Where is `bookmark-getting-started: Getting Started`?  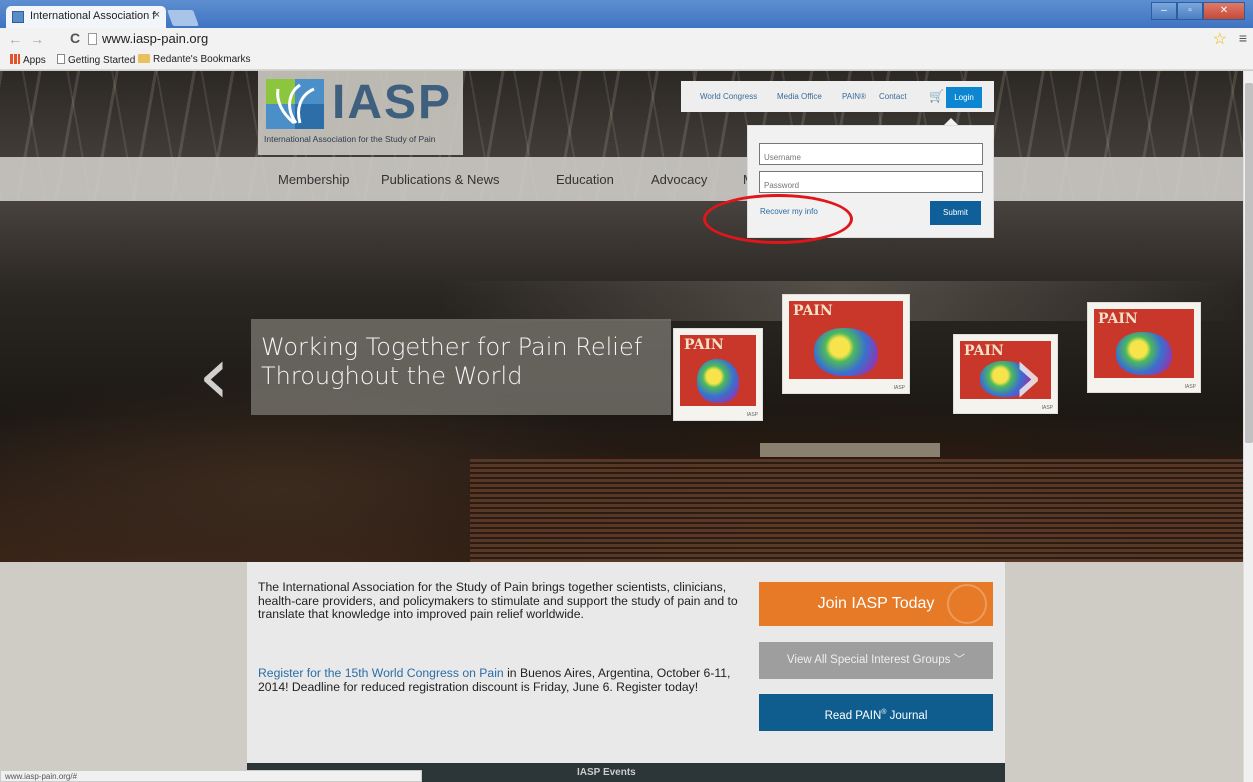
bookmark-getting-started: Getting Started is located at coordinates (96, 60).